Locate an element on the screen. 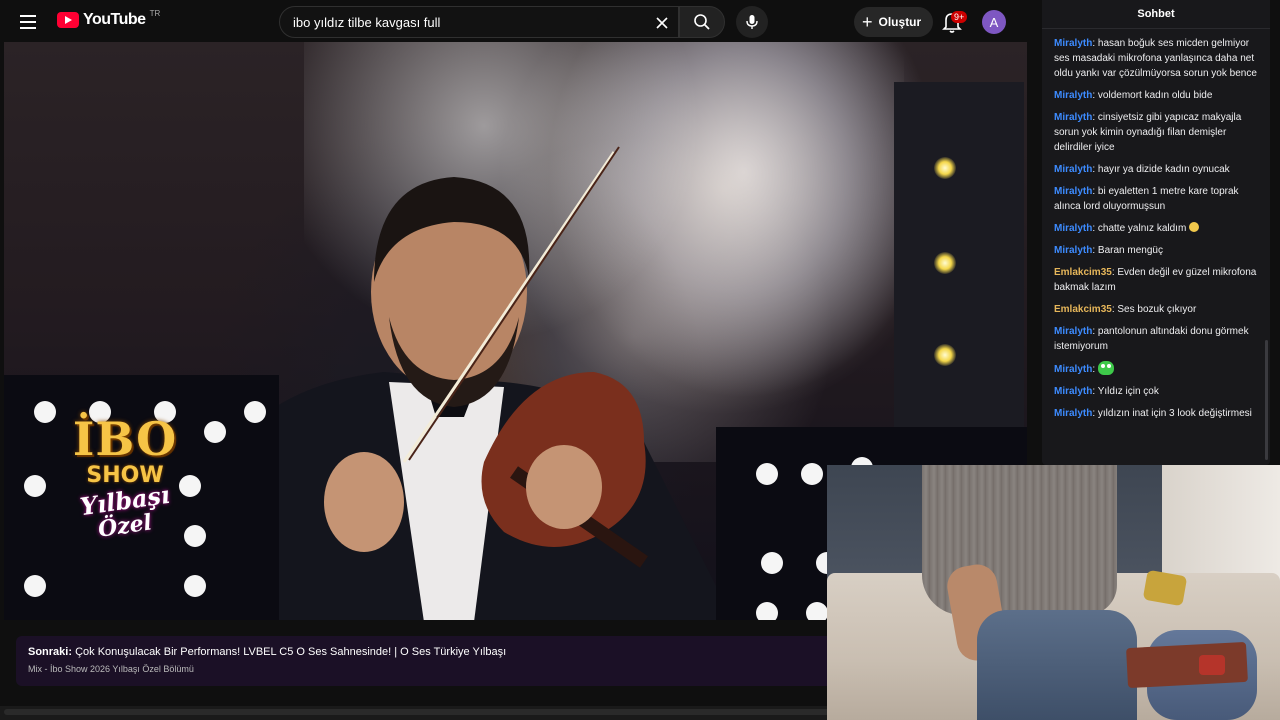  search-button is located at coordinates (702, 22).